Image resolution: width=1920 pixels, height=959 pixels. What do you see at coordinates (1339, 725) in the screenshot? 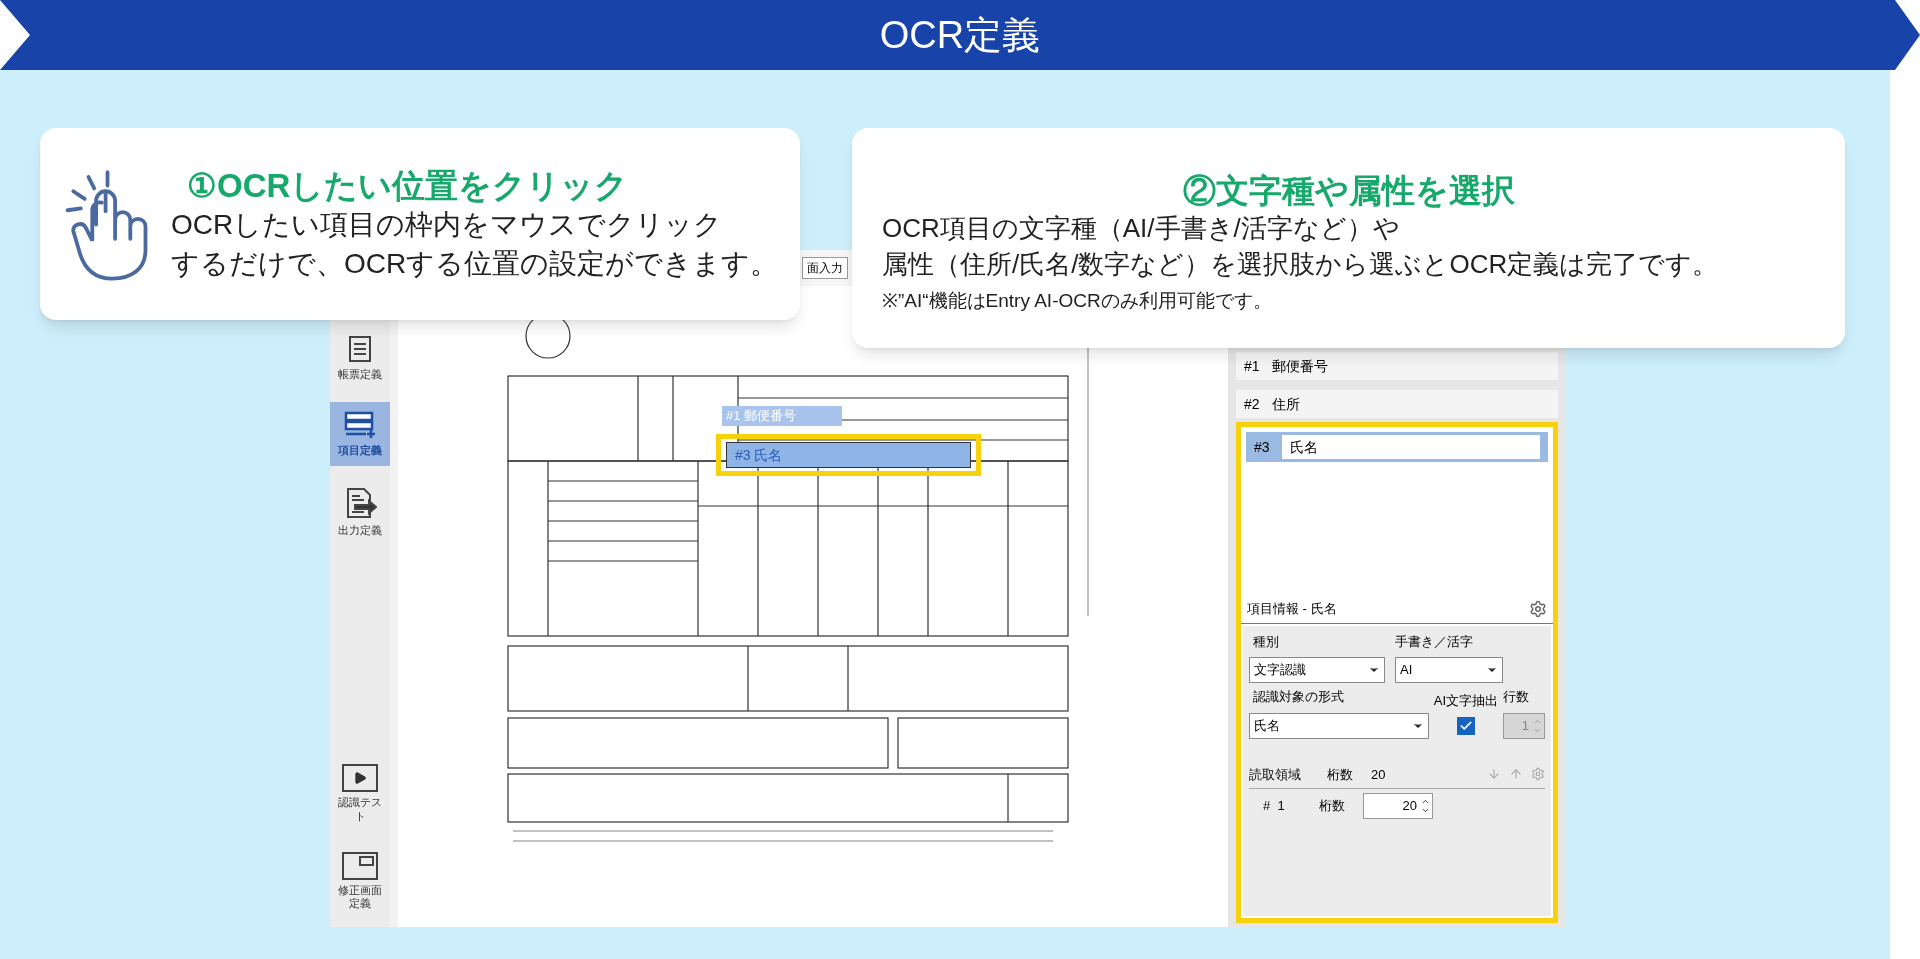
I see `format-select: 氏名` at bounding box center [1339, 725].